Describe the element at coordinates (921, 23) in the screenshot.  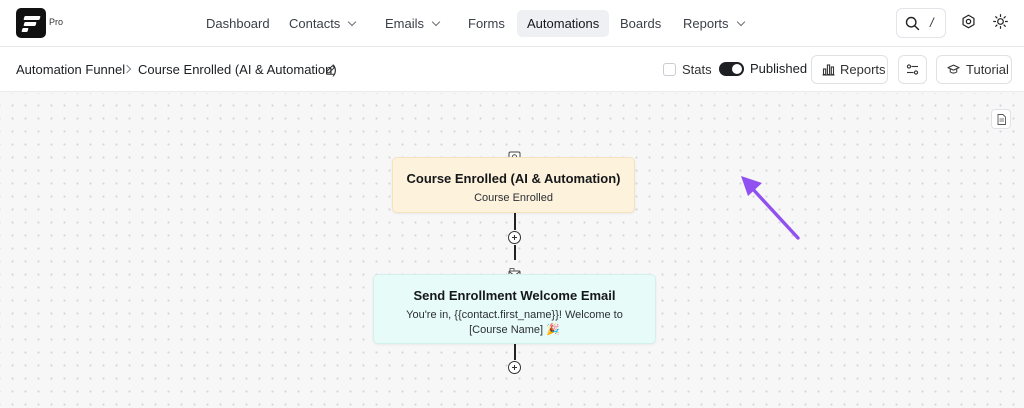
I see `search-button: /` at that location.